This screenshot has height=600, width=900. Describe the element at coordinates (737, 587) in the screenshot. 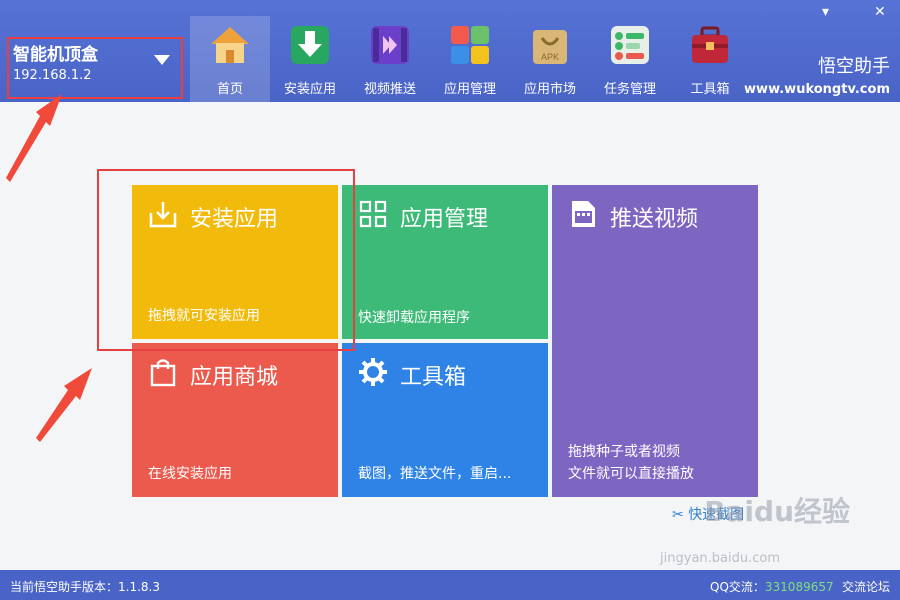

I see `qq-label: QQ交流：` at that location.